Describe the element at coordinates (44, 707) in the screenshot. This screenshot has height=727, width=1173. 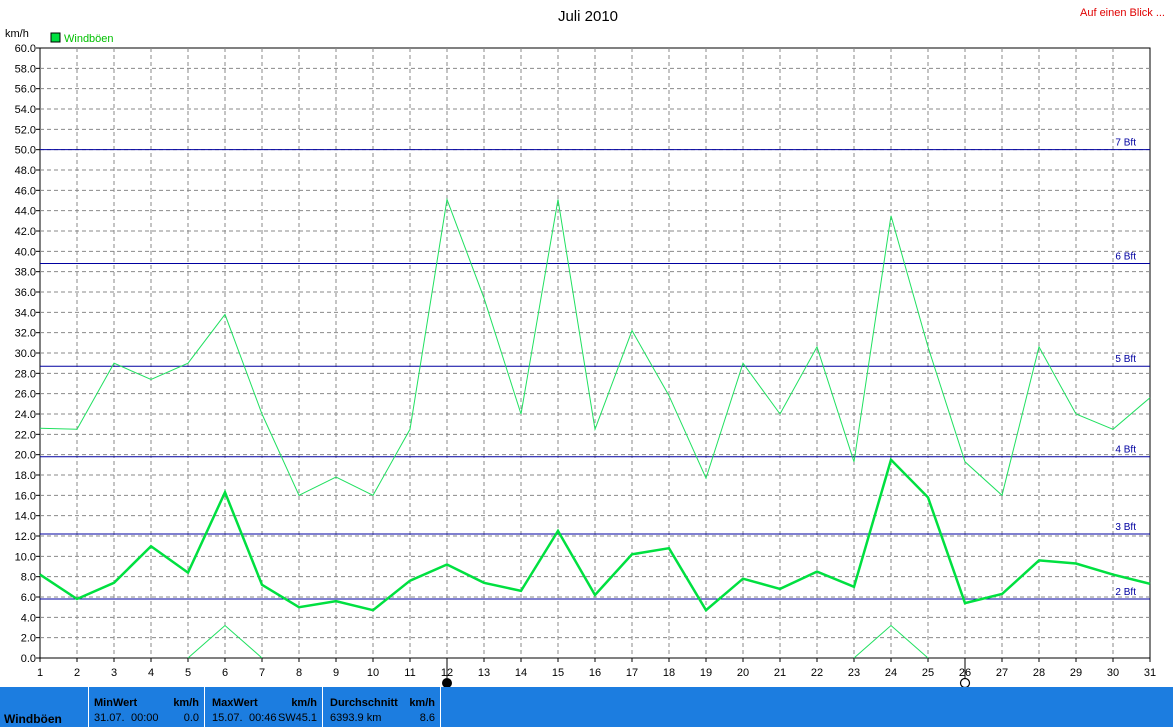
I see `footer-series-cell: Windböen` at that location.